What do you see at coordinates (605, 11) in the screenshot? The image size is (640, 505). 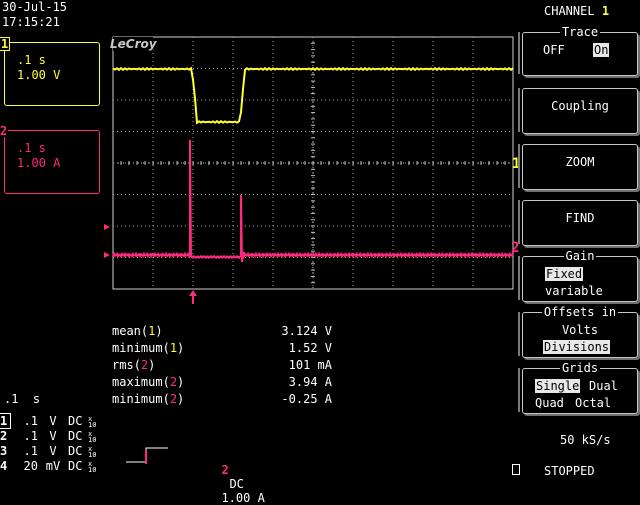 I see `channel-title-number: 1` at bounding box center [605, 11].